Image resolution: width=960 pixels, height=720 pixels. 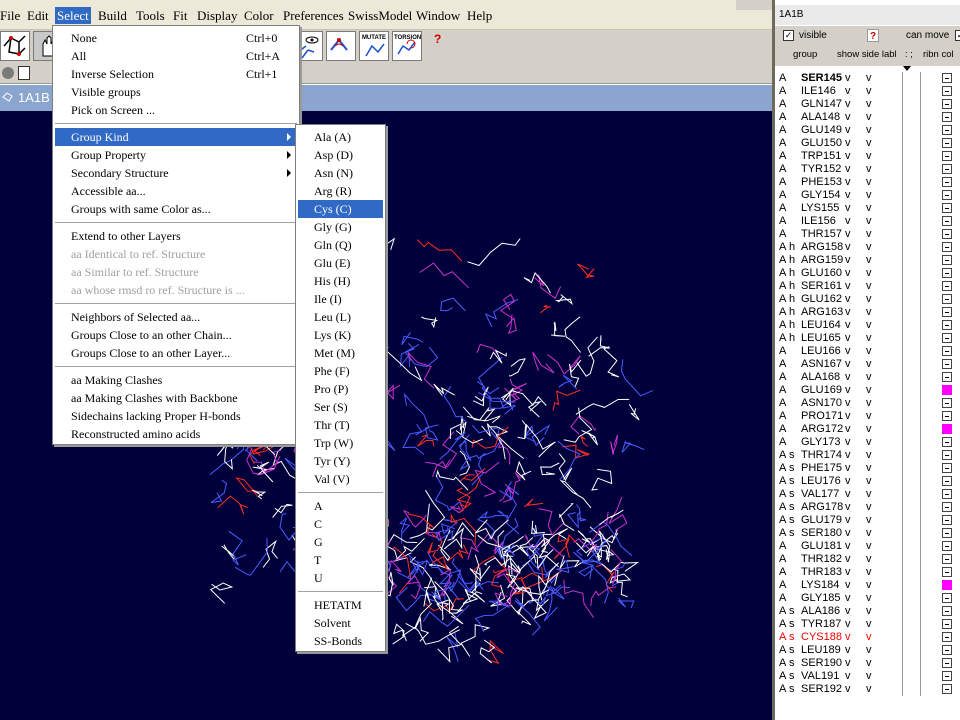 I want to click on group-kind-item: T, so click(x=340, y=560).